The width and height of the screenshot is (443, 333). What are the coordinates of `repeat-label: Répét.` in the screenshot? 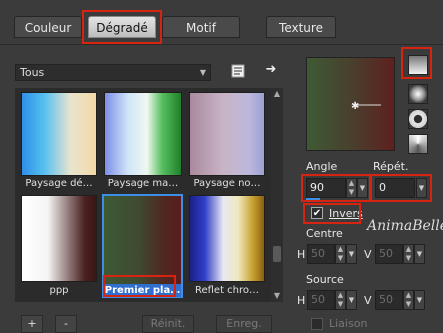 It's located at (391, 166).